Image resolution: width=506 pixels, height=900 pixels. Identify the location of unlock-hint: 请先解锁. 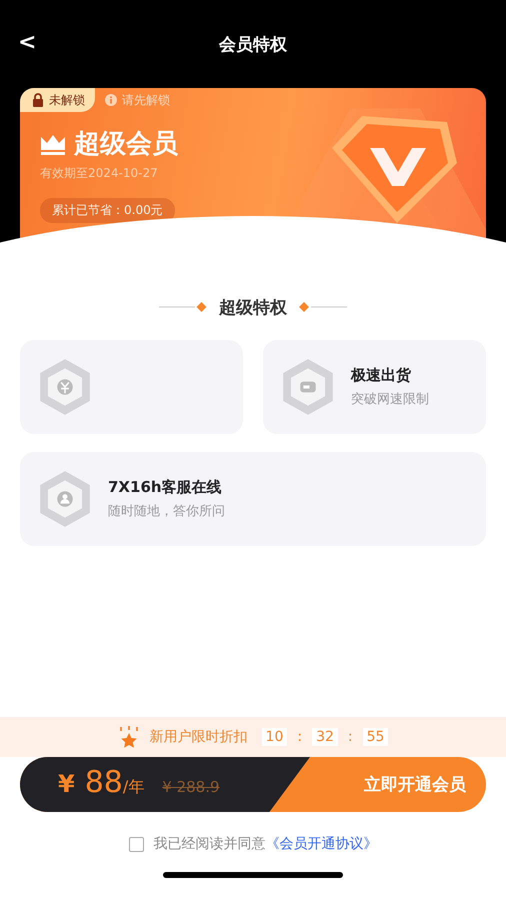
(146, 100).